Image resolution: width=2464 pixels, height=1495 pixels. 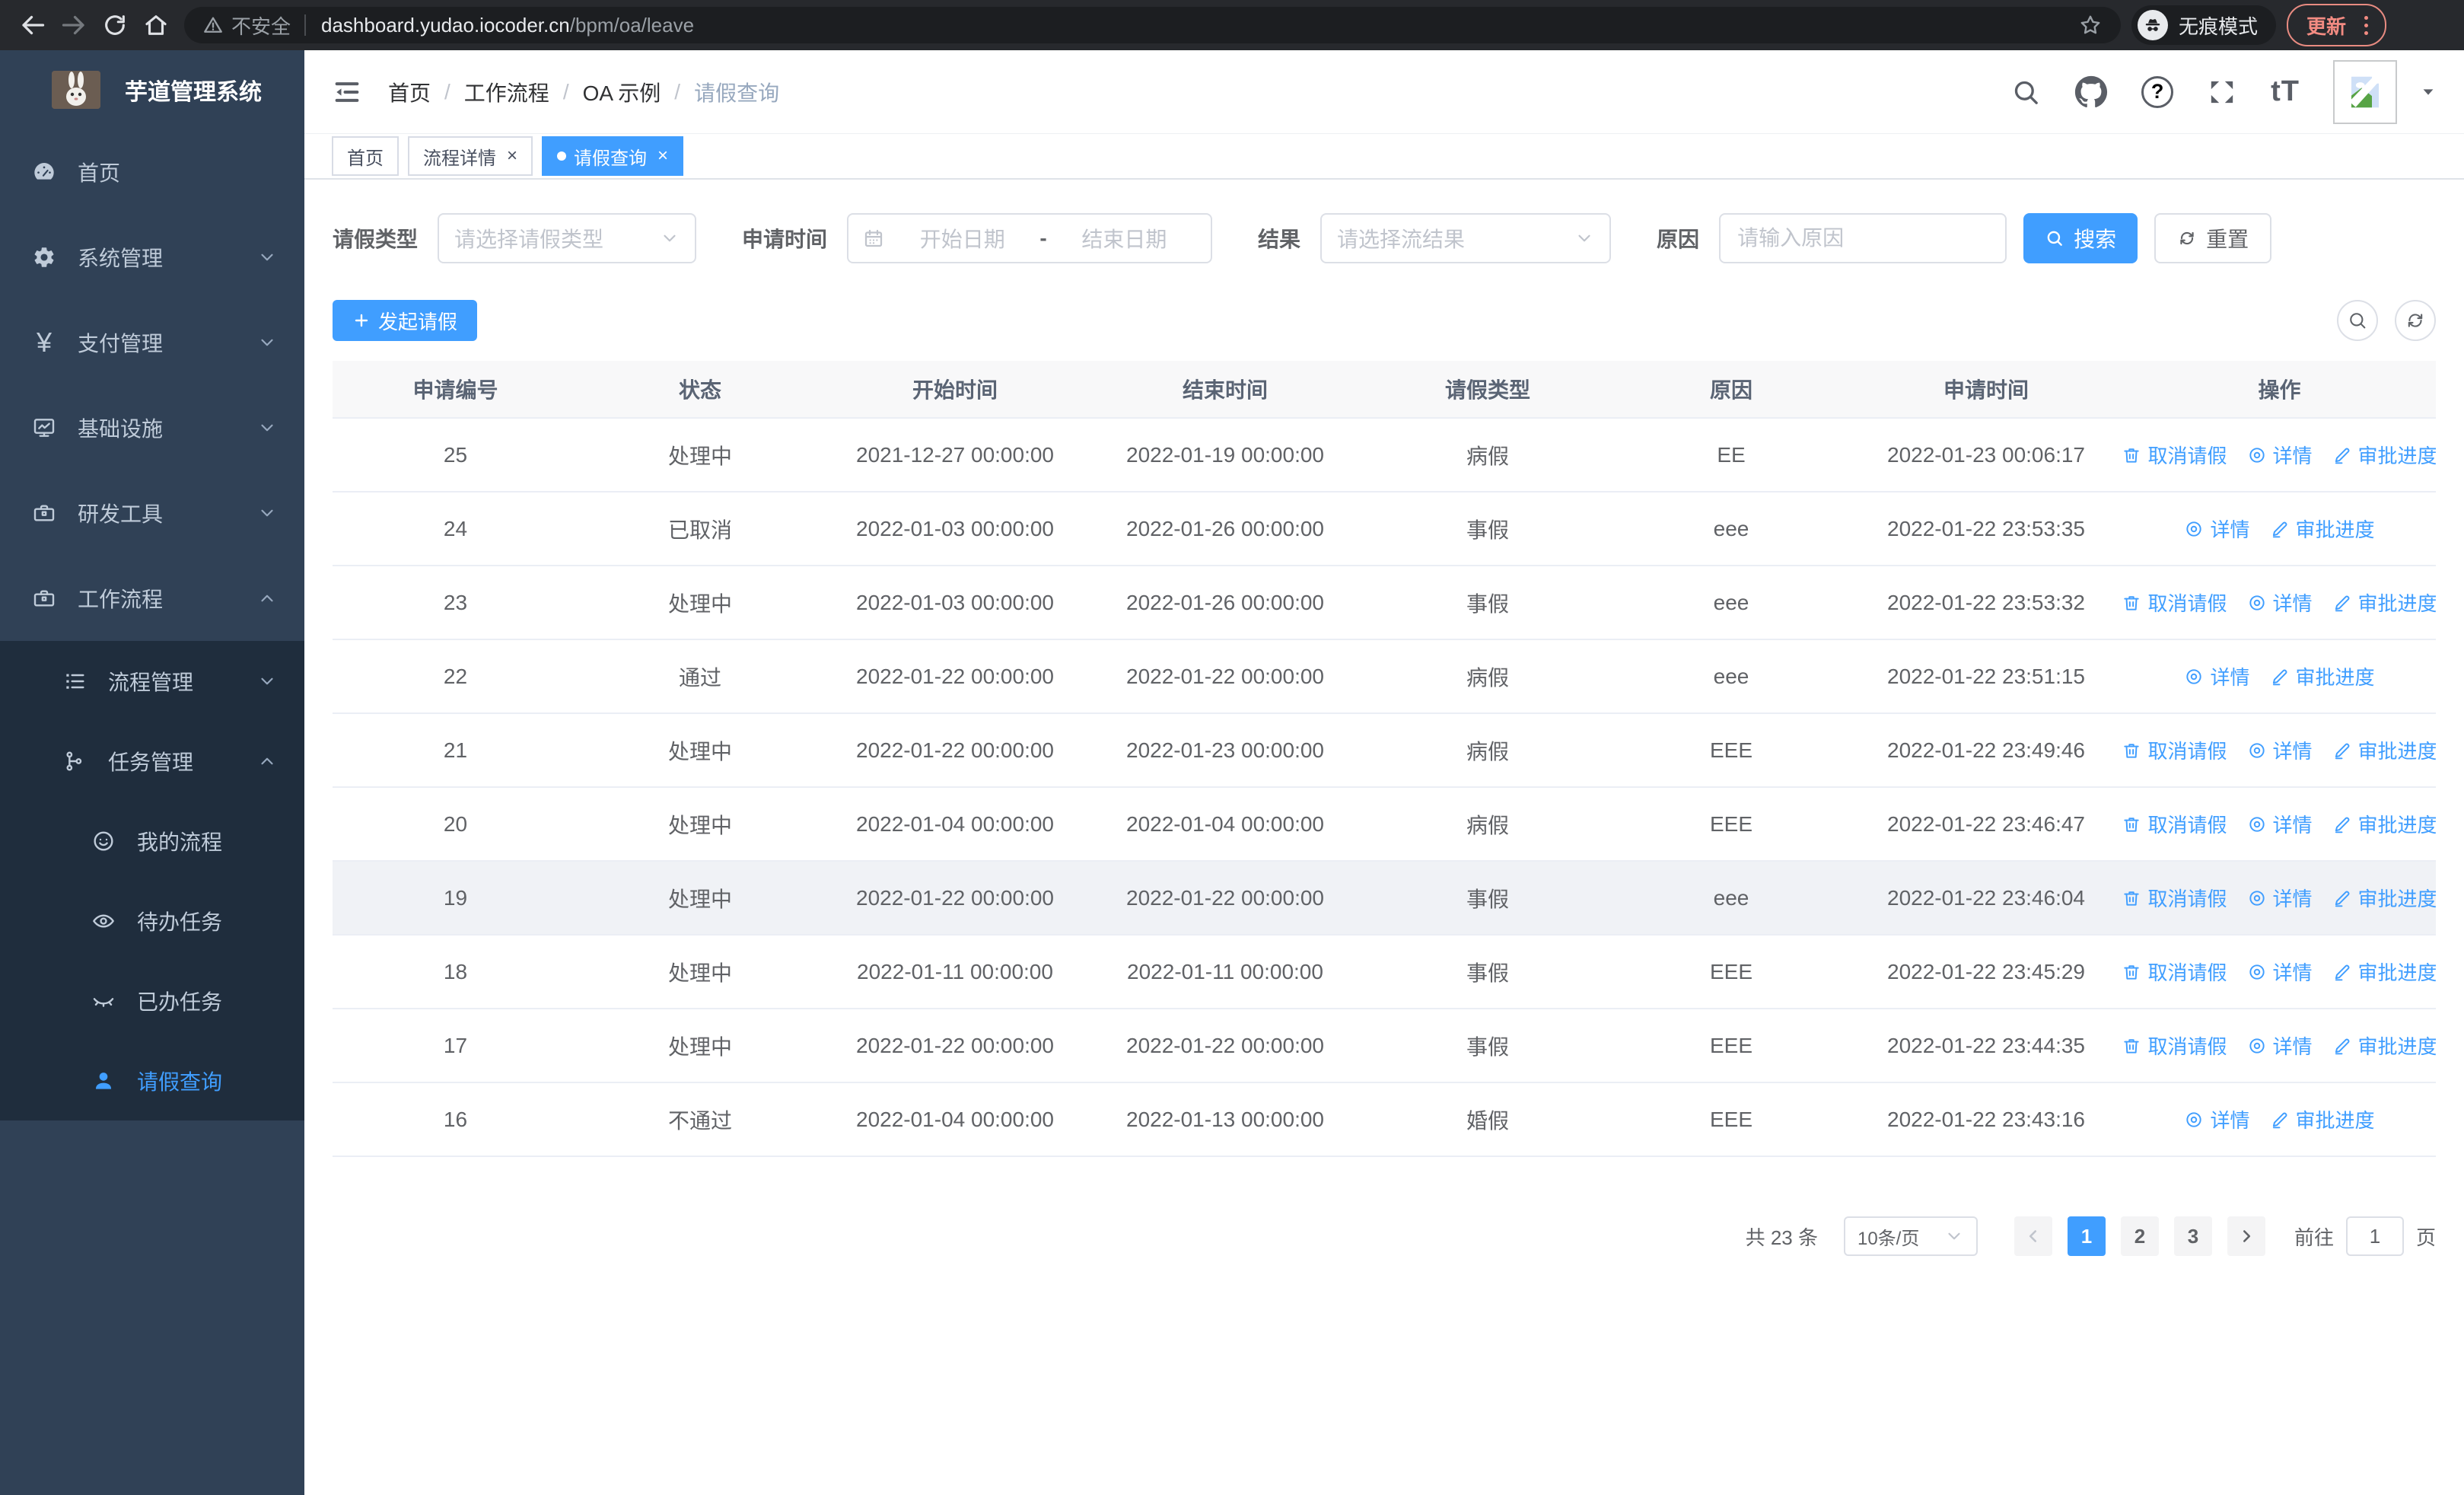 I want to click on prev-page-button, so click(x=2033, y=1236).